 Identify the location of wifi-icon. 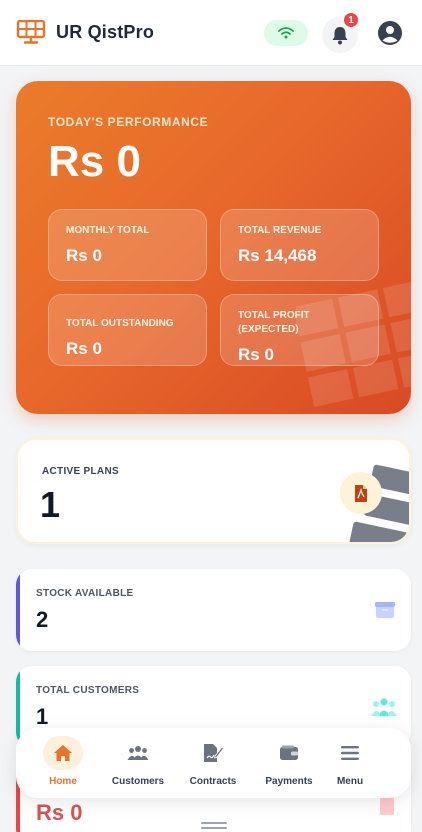
(286, 33).